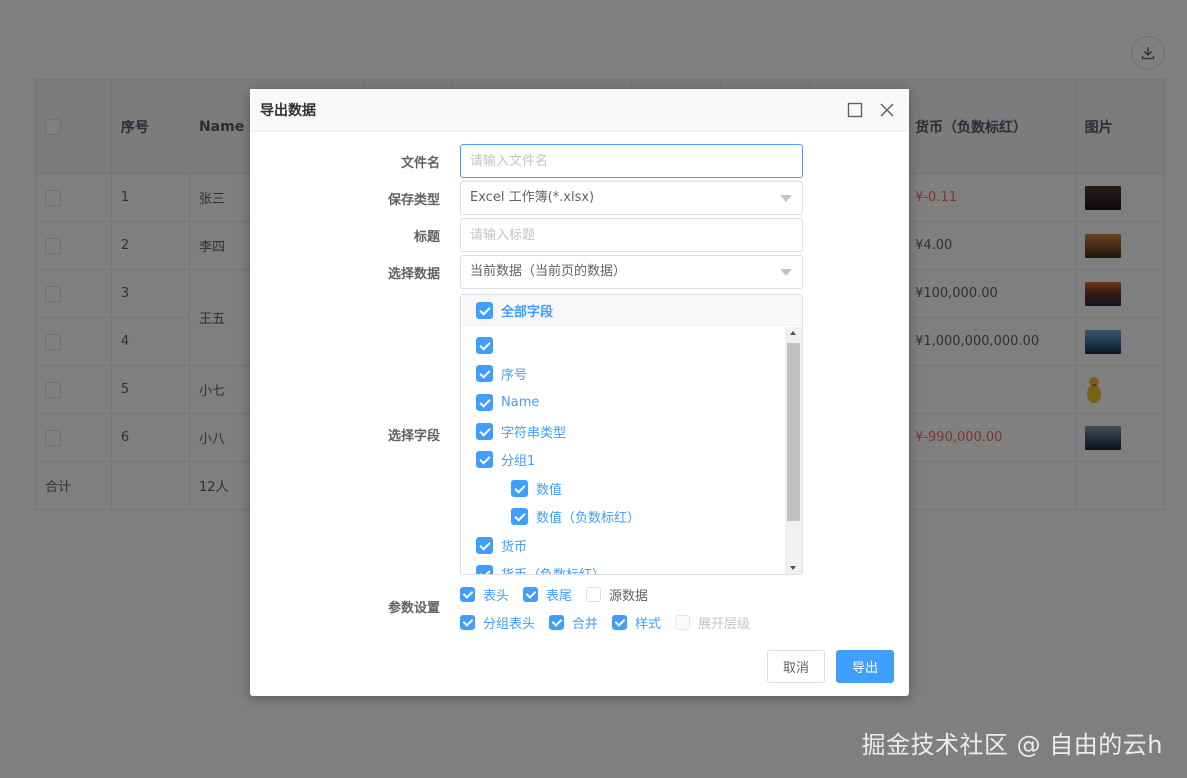 The image size is (1187, 778). I want to click on save-type-label: 保存类型, so click(413, 200).